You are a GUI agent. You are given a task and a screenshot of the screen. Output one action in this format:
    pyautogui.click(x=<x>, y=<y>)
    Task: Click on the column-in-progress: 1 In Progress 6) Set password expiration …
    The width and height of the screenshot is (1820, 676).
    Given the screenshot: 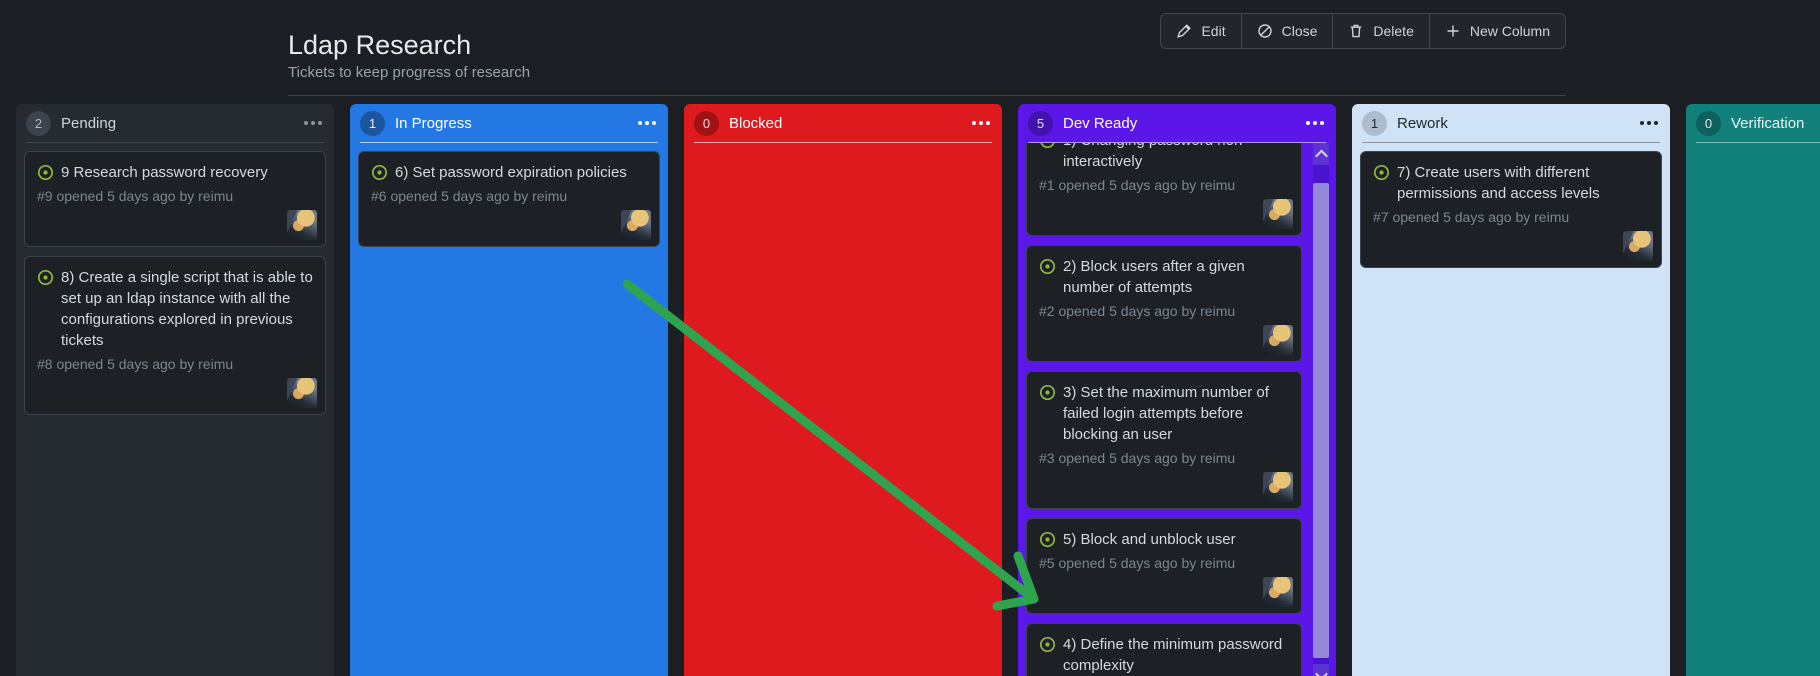 What is the action you would take?
    pyautogui.click(x=509, y=390)
    